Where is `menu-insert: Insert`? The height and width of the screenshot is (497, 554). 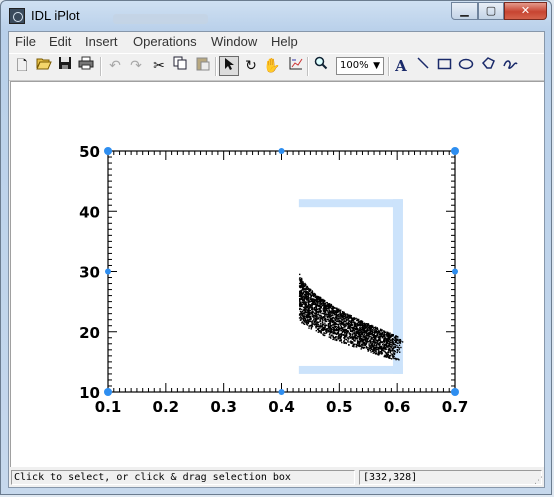 menu-insert: Insert is located at coordinates (101, 41).